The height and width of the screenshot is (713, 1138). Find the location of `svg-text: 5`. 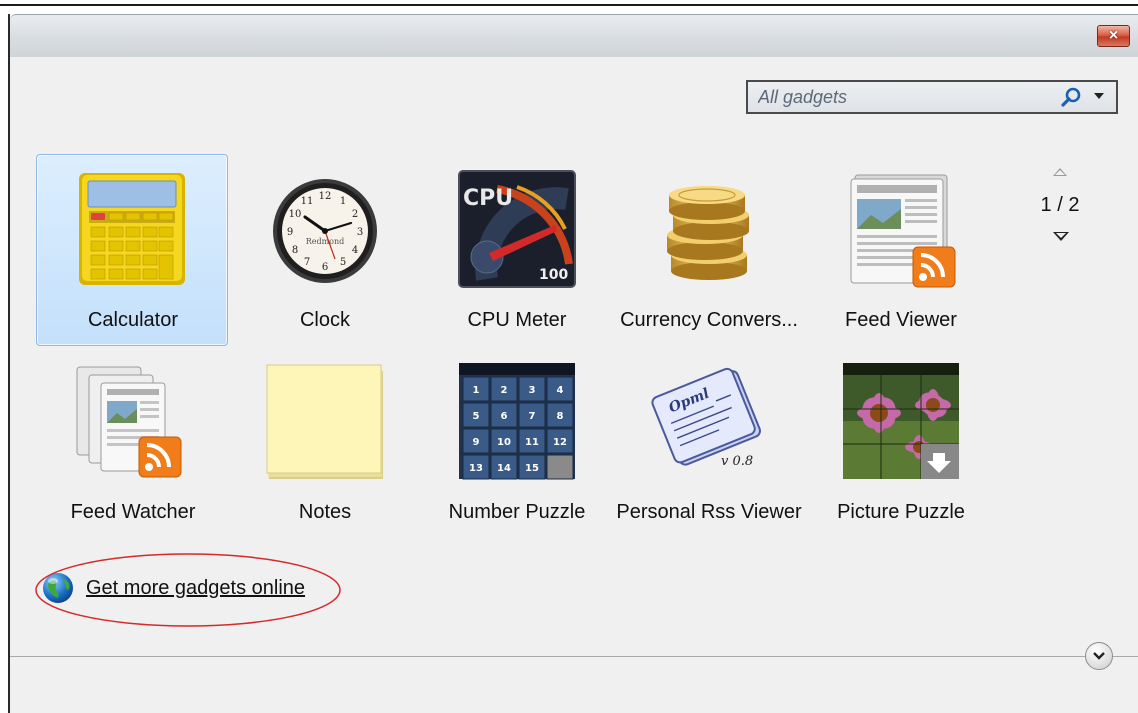

svg-text: 5 is located at coordinates (343, 262).